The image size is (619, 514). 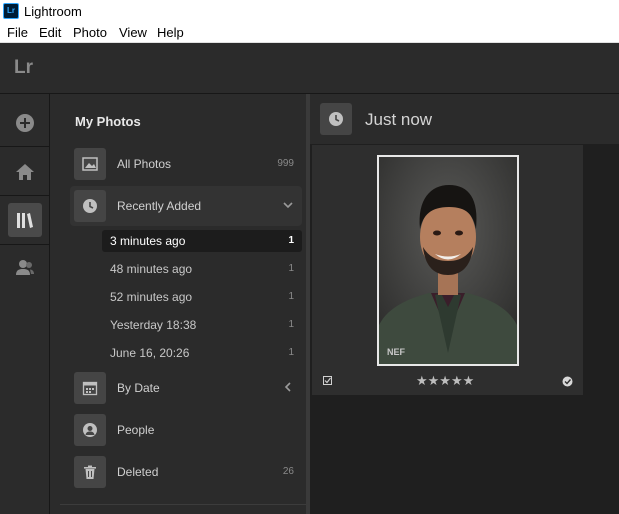 What do you see at coordinates (285, 163) in the screenshot?
I see `nav-count: 999` at bounding box center [285, 163].